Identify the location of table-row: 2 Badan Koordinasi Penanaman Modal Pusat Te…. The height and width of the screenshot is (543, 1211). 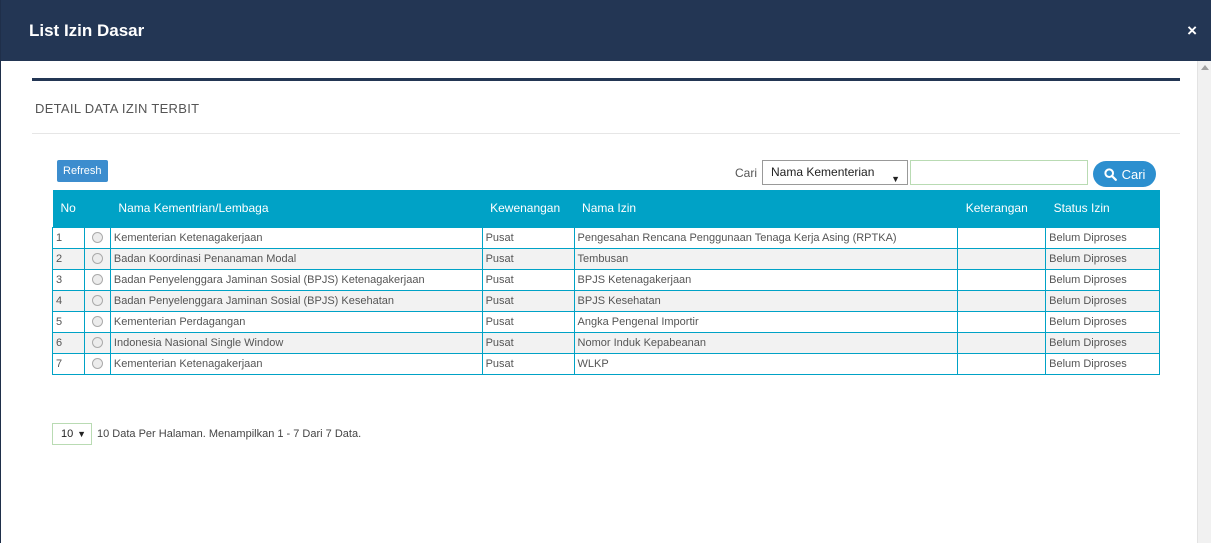
(606, 258).